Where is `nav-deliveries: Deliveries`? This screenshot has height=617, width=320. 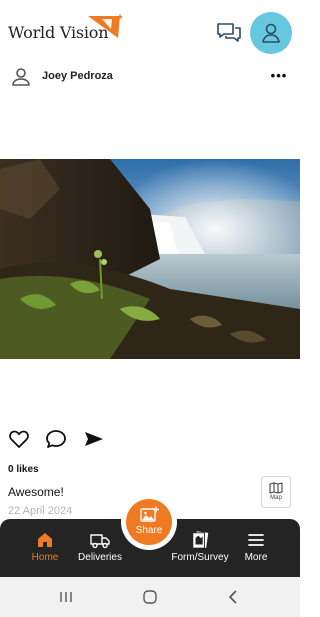
nav-deliveries: Deliveries is located at coordinates (100, 548).